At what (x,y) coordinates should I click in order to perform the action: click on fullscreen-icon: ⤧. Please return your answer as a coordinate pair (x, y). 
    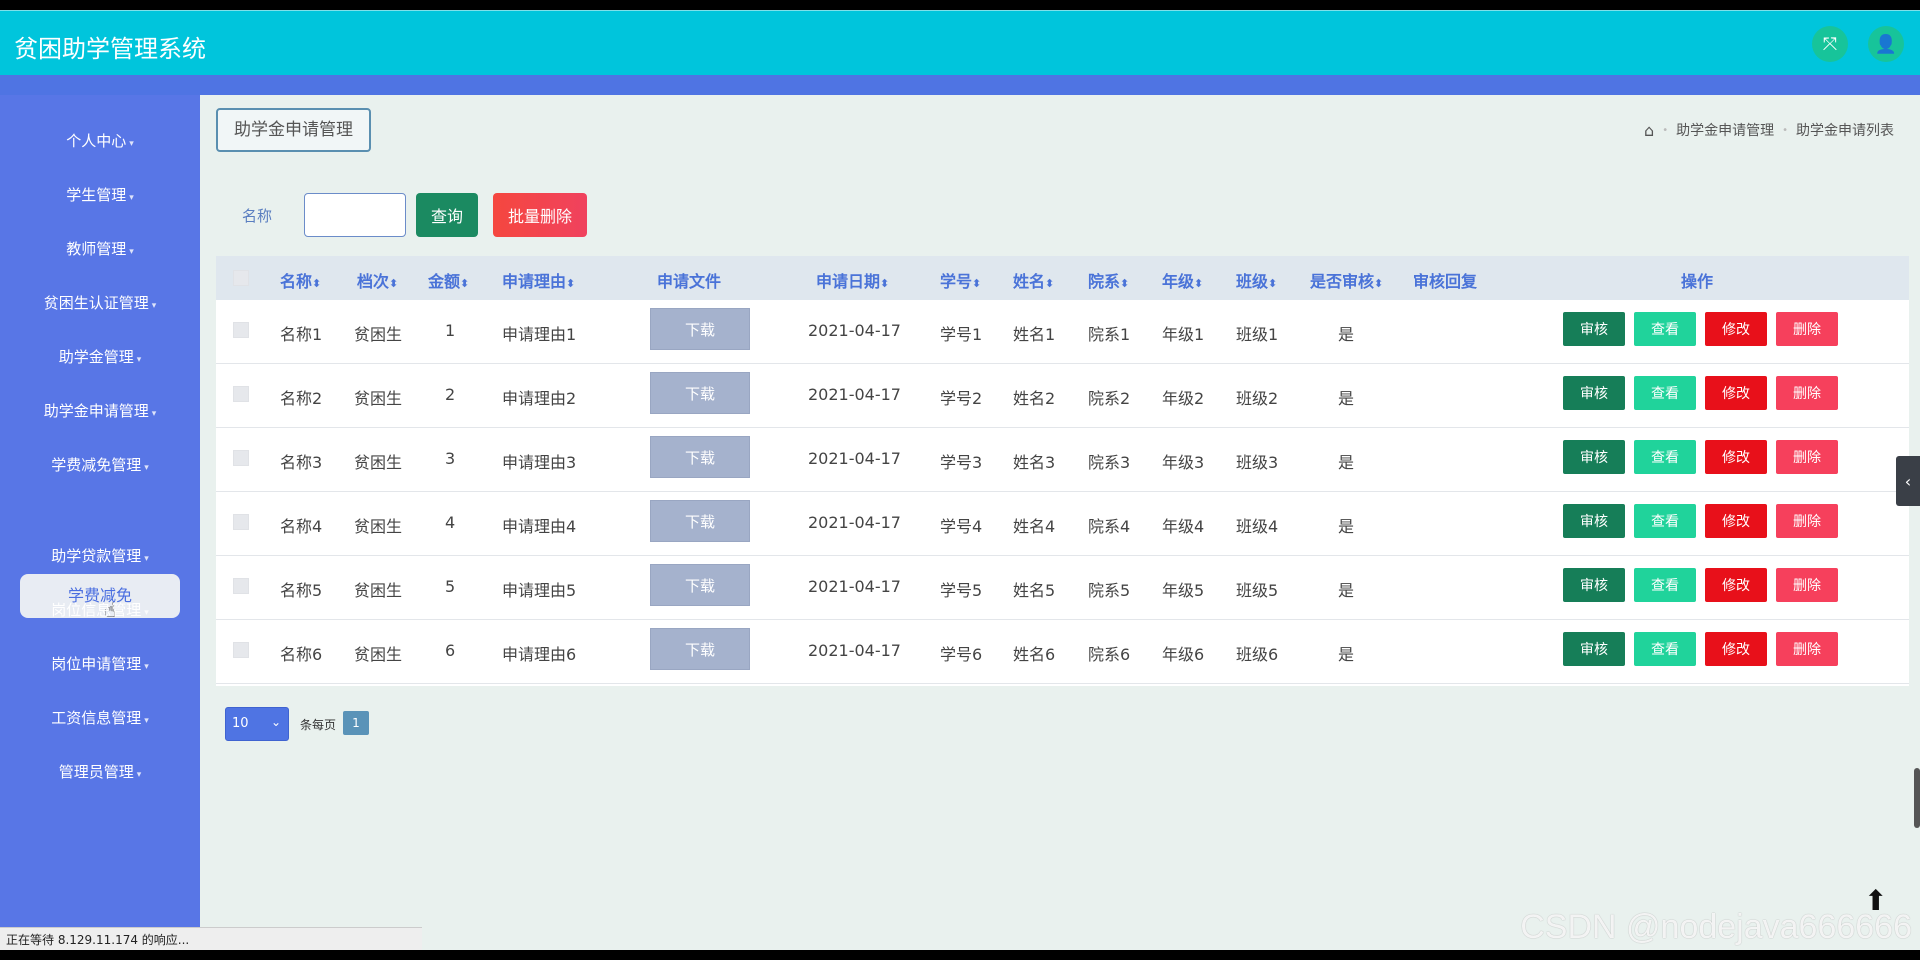
    Looking at the image, I should click on (1830, 44).